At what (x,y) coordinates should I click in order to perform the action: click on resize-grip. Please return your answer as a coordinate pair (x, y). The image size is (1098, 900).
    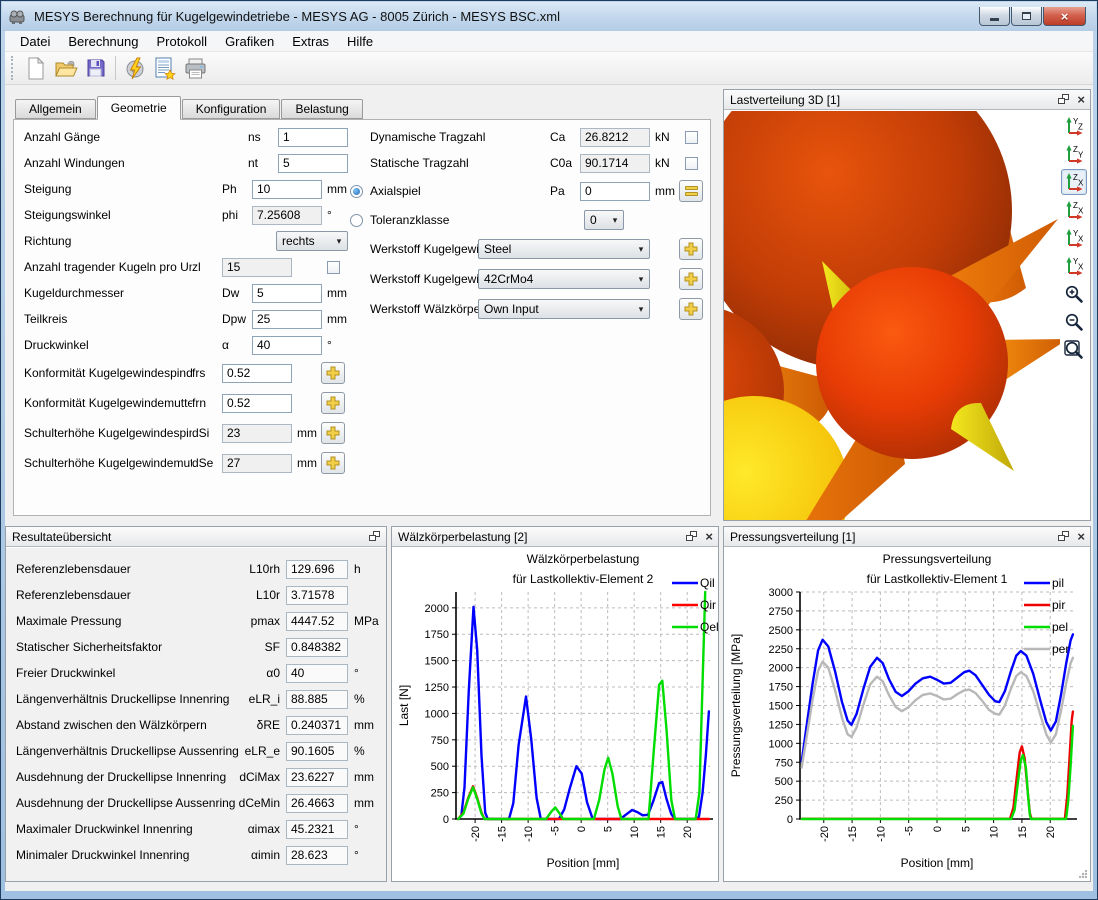
    Looking at the image, I should click on (1083, 874).